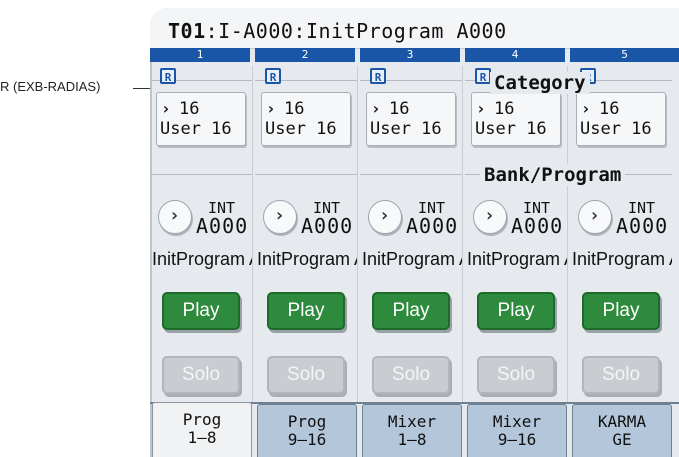 The image size is (679, 457). What do you see at coordinates (622, 439) in the screenshot?
I see `tab-label-line2: GE` at bounding box center [622, 439].